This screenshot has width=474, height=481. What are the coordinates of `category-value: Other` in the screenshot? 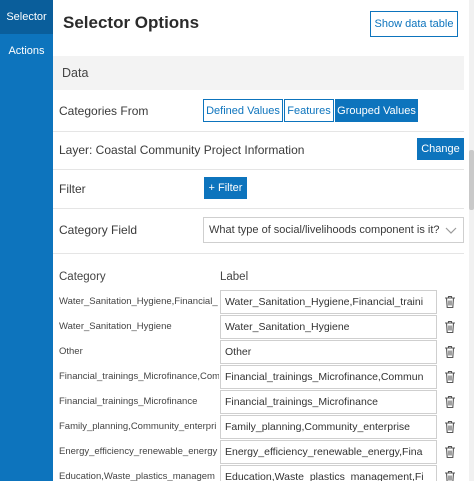 It's located at (71, 351).